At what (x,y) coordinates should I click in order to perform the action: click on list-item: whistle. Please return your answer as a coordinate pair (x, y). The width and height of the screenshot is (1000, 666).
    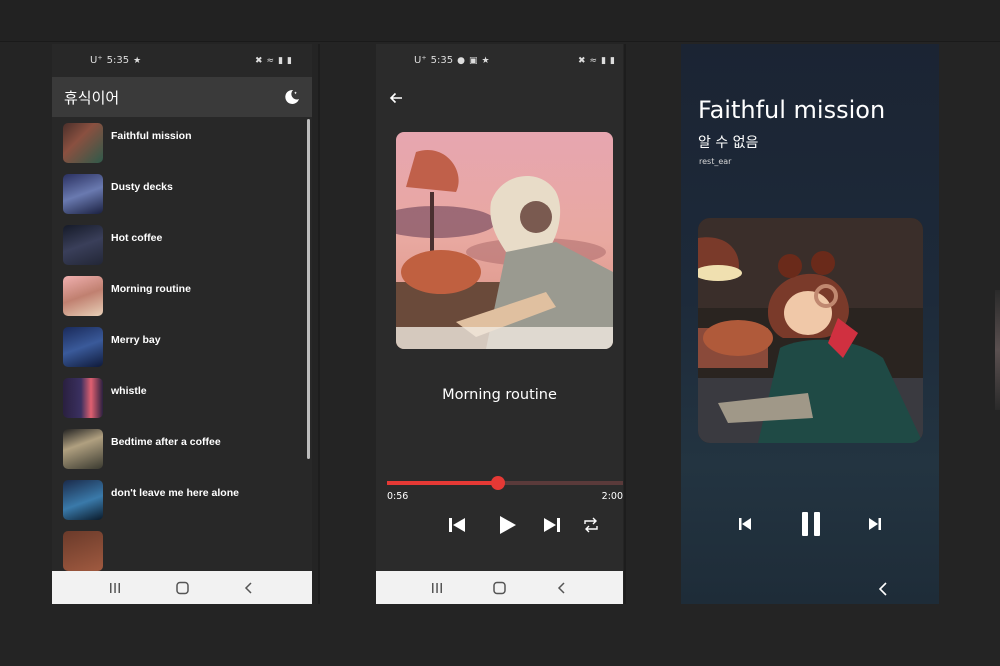
    Looking at the image, I should click on (182, 397).